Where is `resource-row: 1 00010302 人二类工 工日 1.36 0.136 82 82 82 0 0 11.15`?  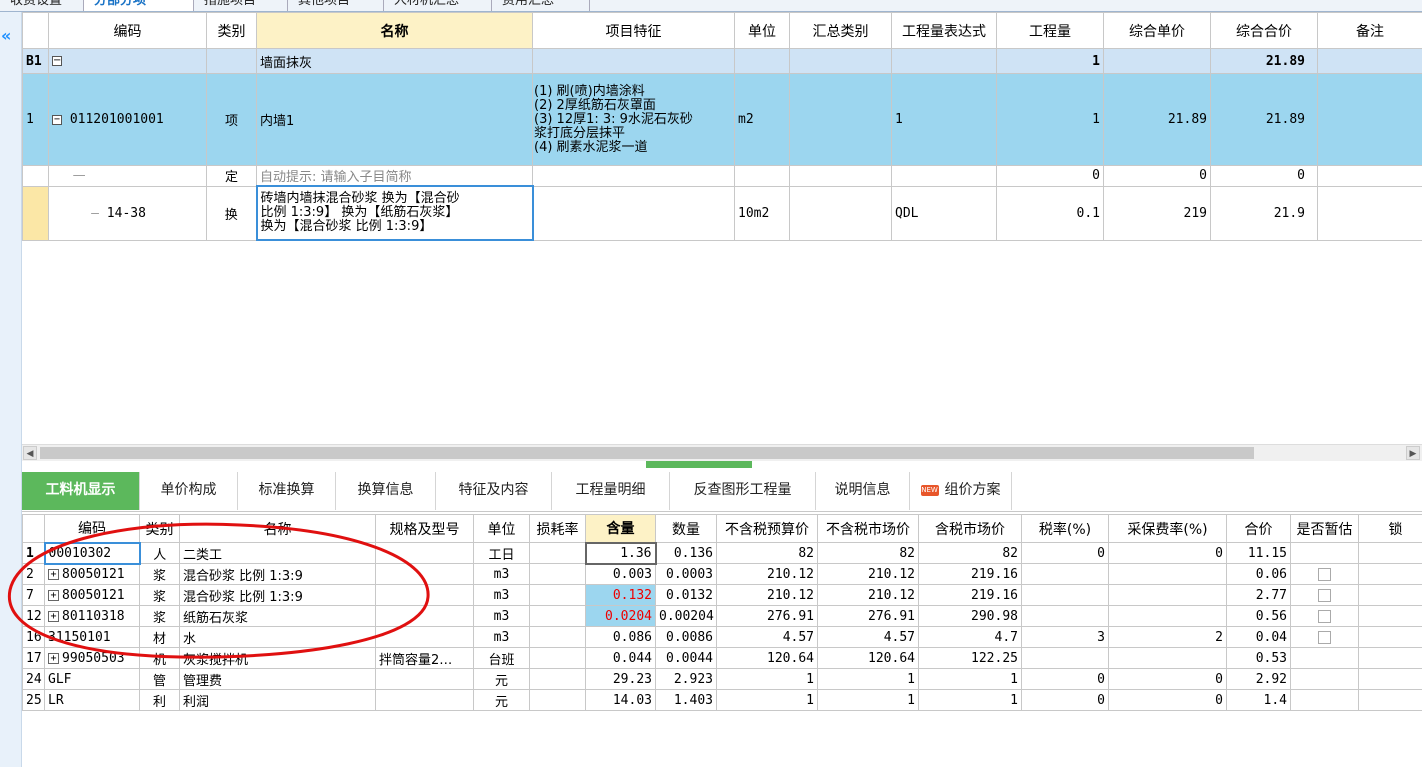
resource-row: 1 00010302 人二类工 工日 1.36 0.136 82 82 82 0 0 11.15 is located at coordinates (722, 553).